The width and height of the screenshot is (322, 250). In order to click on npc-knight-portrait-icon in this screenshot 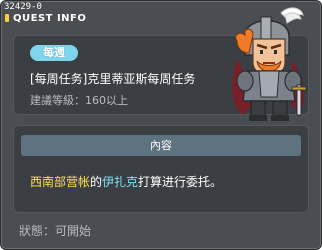, I will do `click(269, 64)`.